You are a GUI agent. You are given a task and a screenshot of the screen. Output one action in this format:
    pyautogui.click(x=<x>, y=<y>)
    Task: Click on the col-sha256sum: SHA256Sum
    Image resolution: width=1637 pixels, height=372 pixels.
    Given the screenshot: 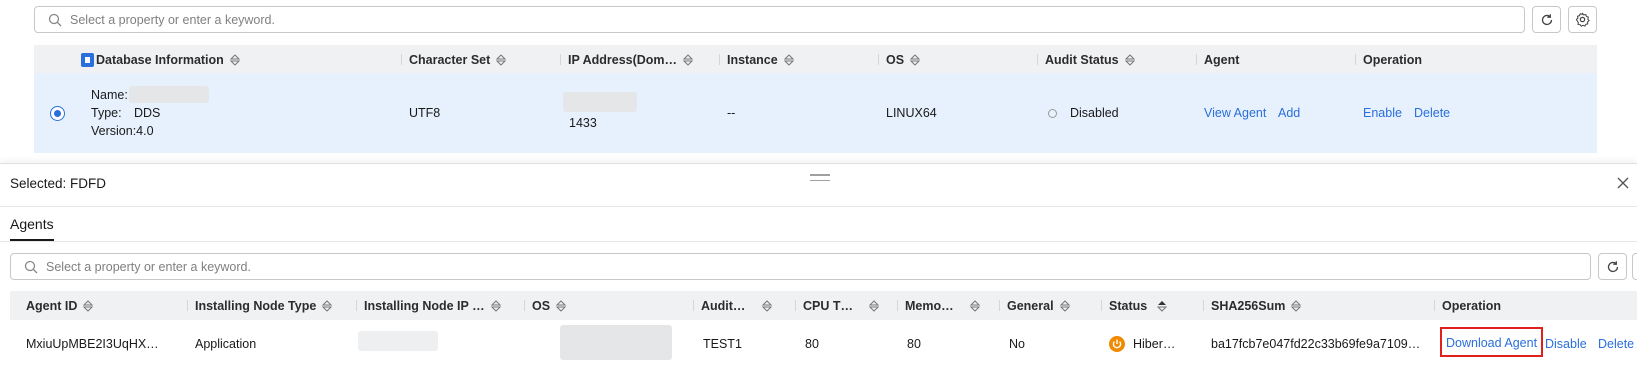 What is the action you would take?
    pyautogui.click(x=1252, y=305)
    